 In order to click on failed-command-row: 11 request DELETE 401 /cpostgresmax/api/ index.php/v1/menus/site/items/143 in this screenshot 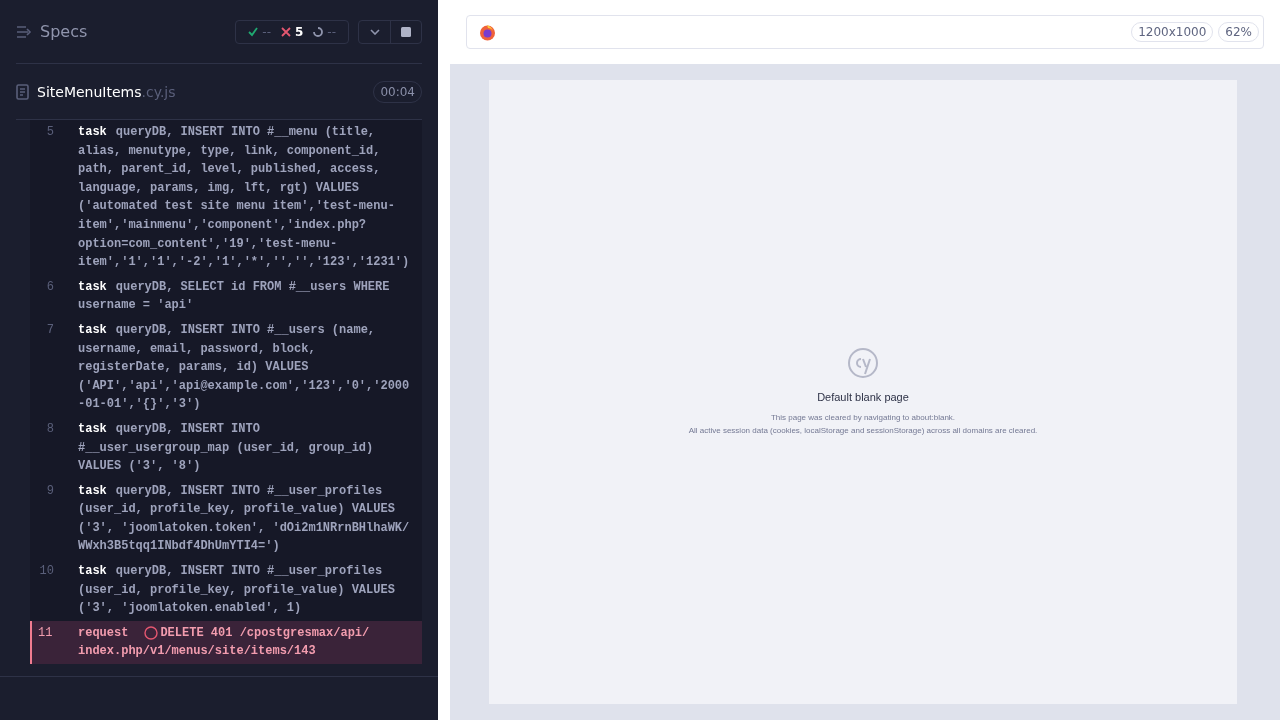, I will do `click(226, 642)`.